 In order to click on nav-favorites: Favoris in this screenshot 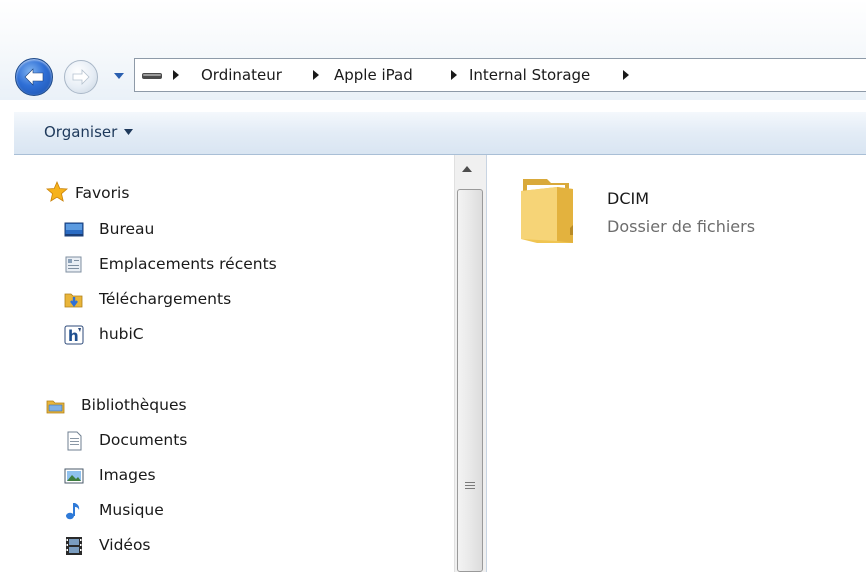, I will do `click(114, 193)`.